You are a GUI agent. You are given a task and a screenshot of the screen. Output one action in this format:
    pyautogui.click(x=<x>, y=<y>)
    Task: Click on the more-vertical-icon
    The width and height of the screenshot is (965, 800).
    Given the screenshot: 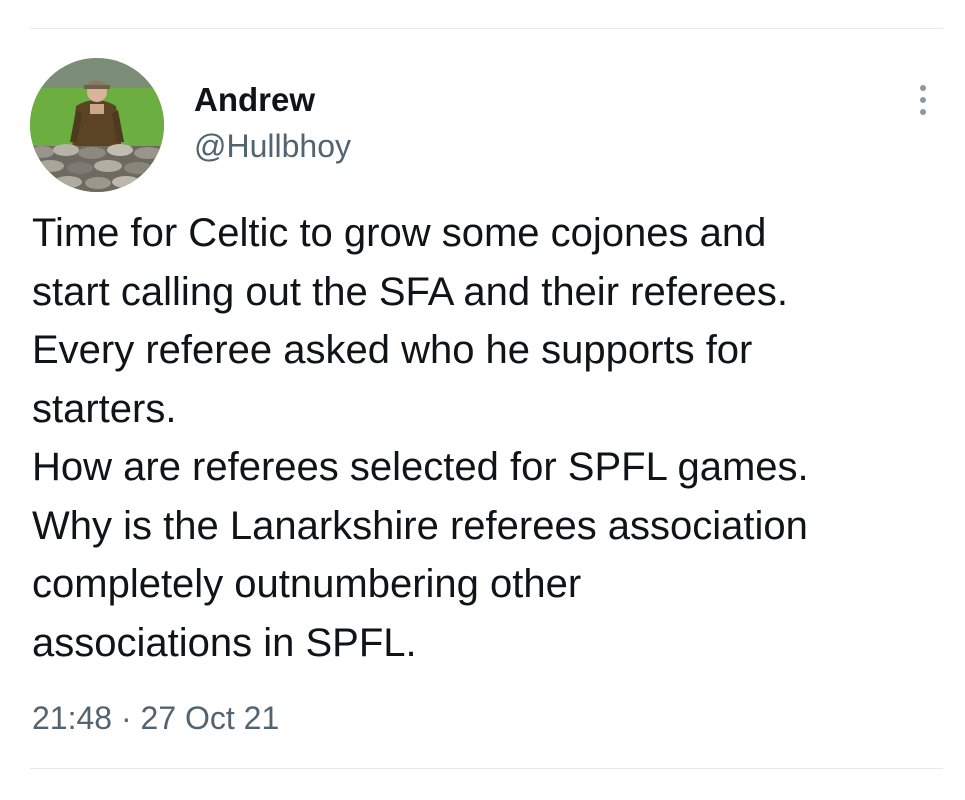 What is the action you would take?
    pyautogui.click(x=923, y=88)
    